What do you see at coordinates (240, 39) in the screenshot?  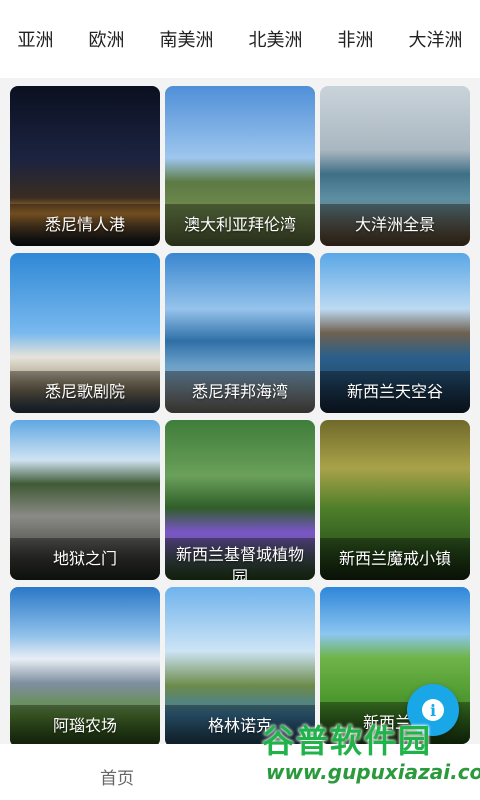 I see `continent-tabs: 亚洲 欧洲 南美洲 北美洲 非洲 大洋洲` at bounding box center [240, 39].